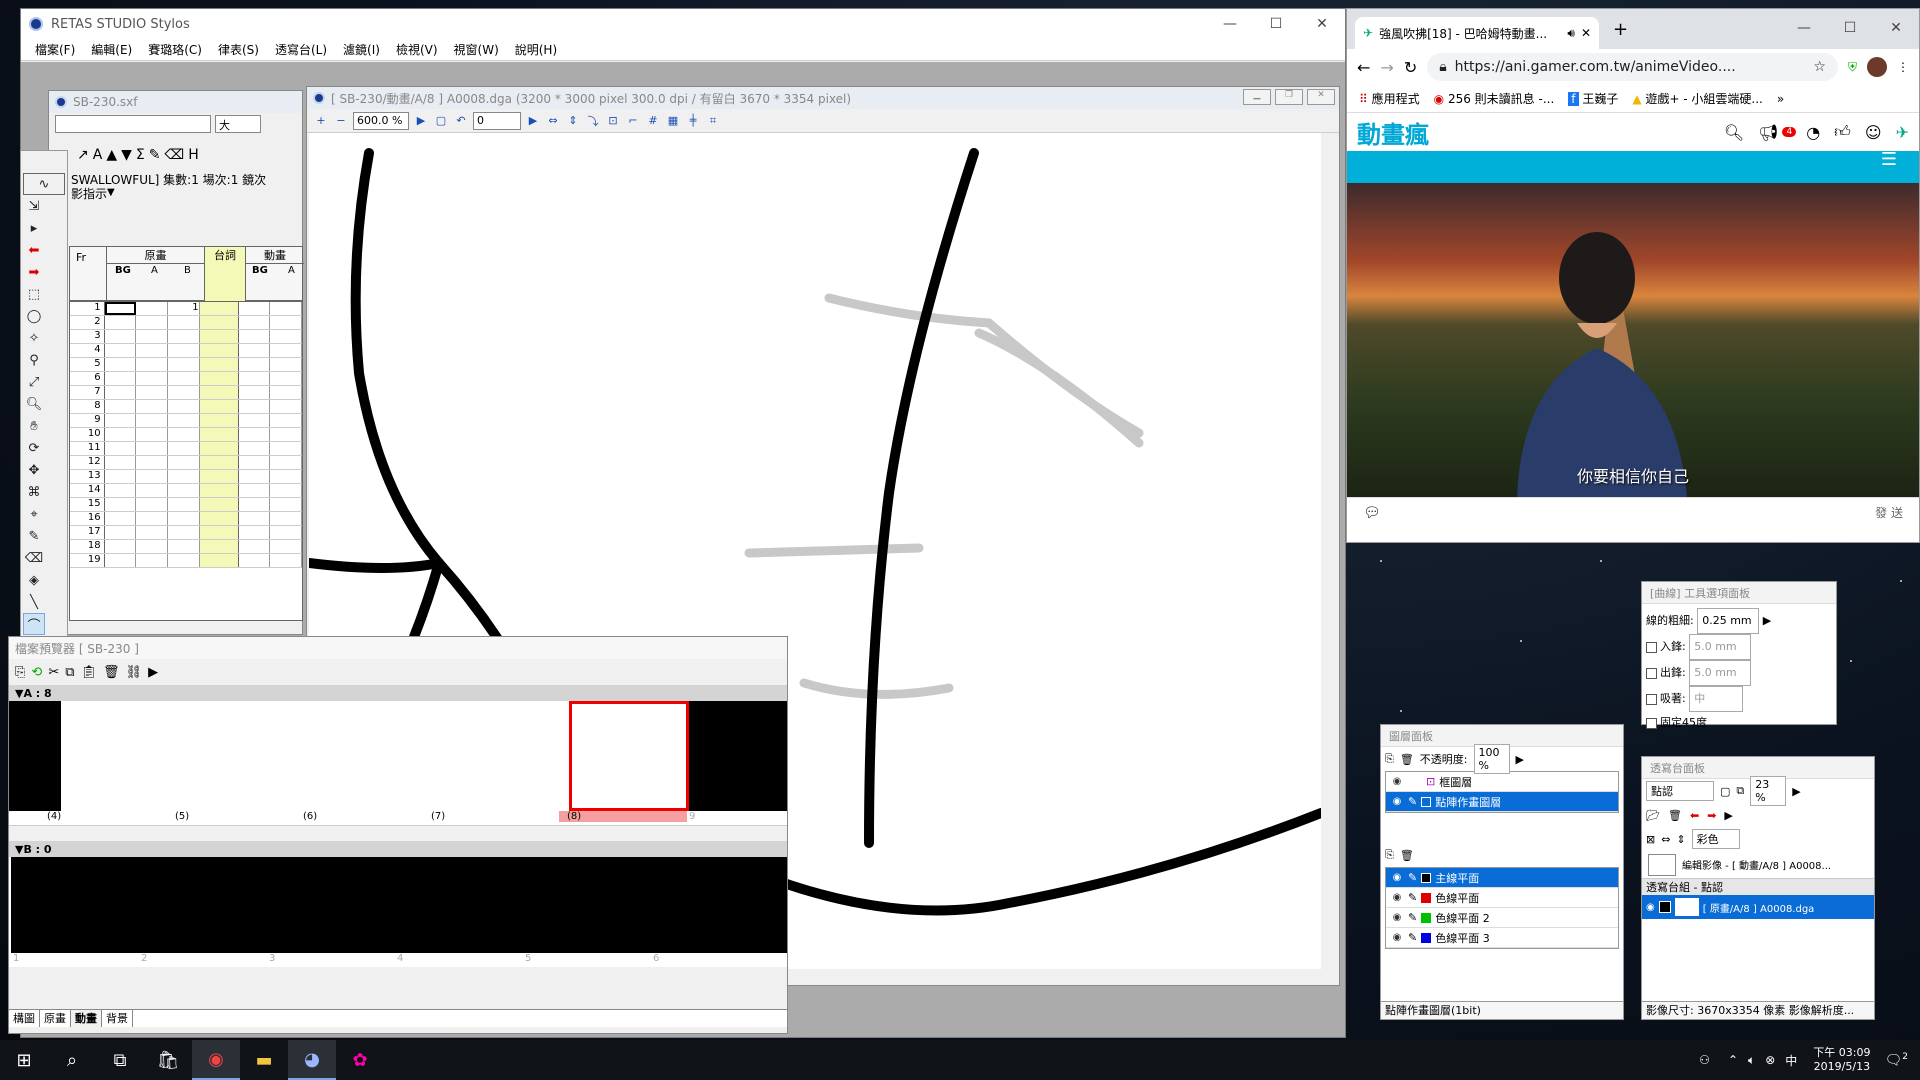 The image size is (1920, 1080). Describe the element at coordinates (533, 121) in the screenshot. I see `rotate-play-icon: ▶` at that location.